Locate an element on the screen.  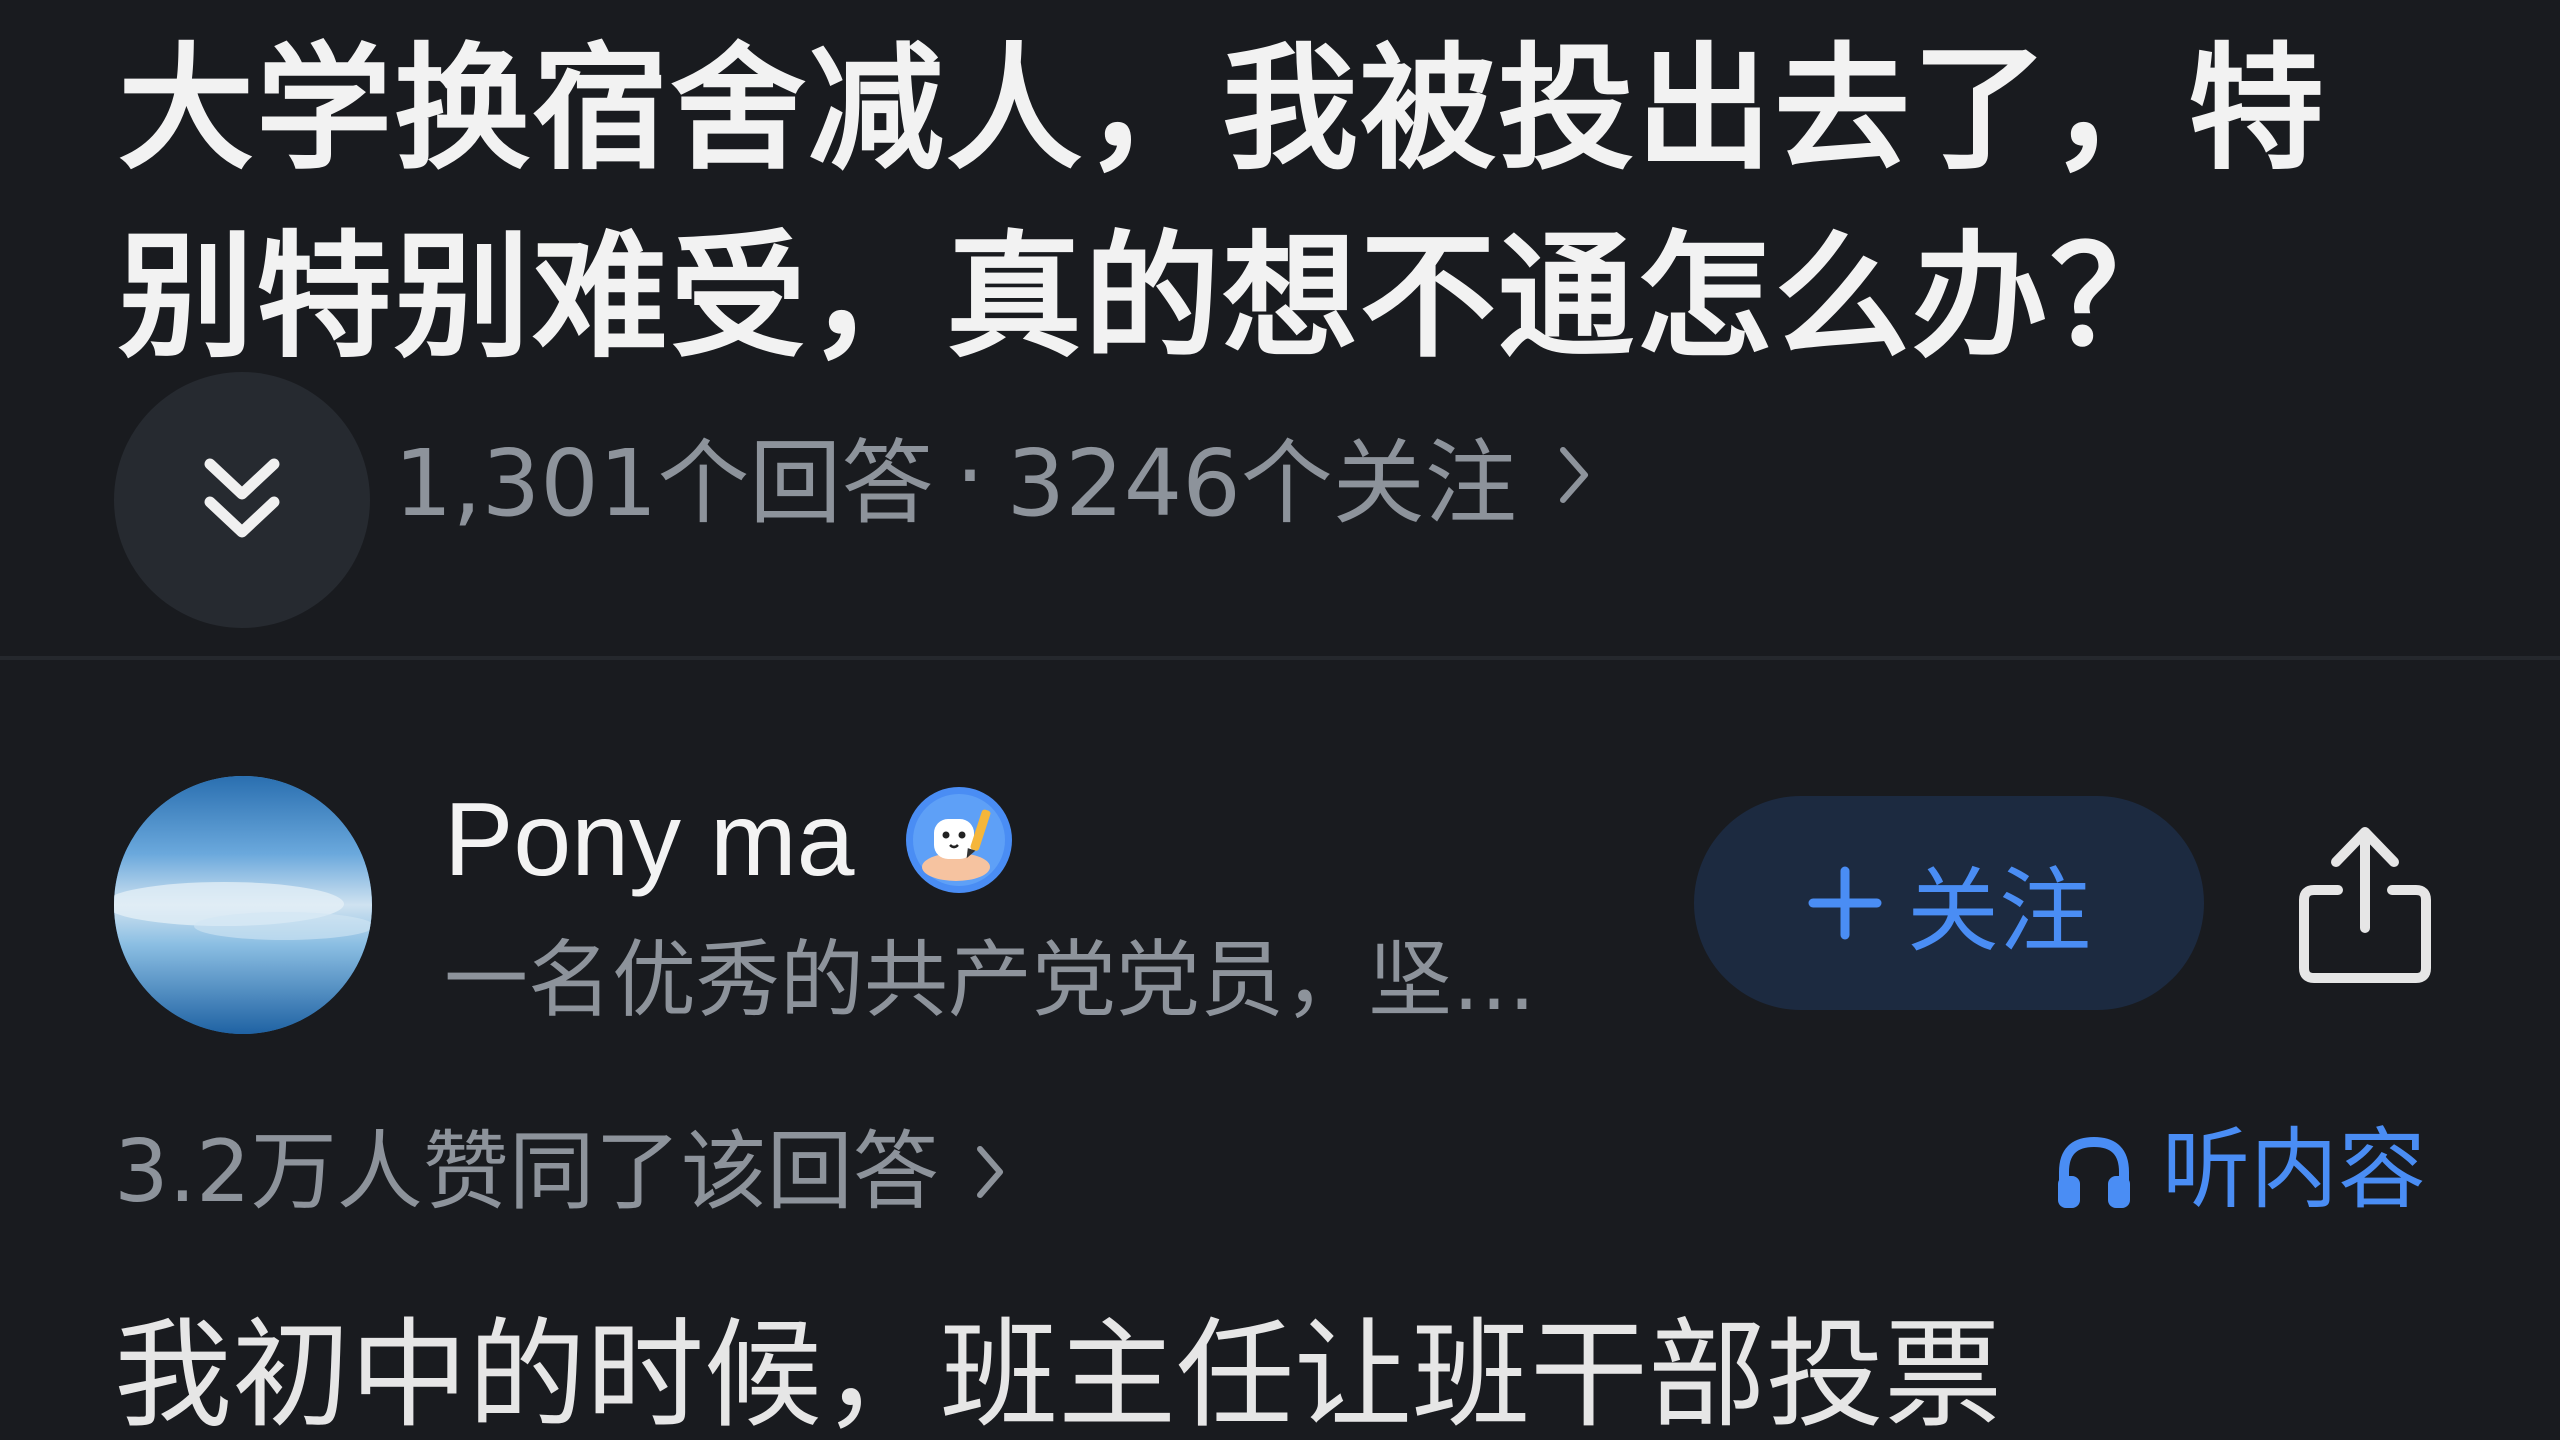
follow-button-label: 关注 is located at coordinates (1998, 911).